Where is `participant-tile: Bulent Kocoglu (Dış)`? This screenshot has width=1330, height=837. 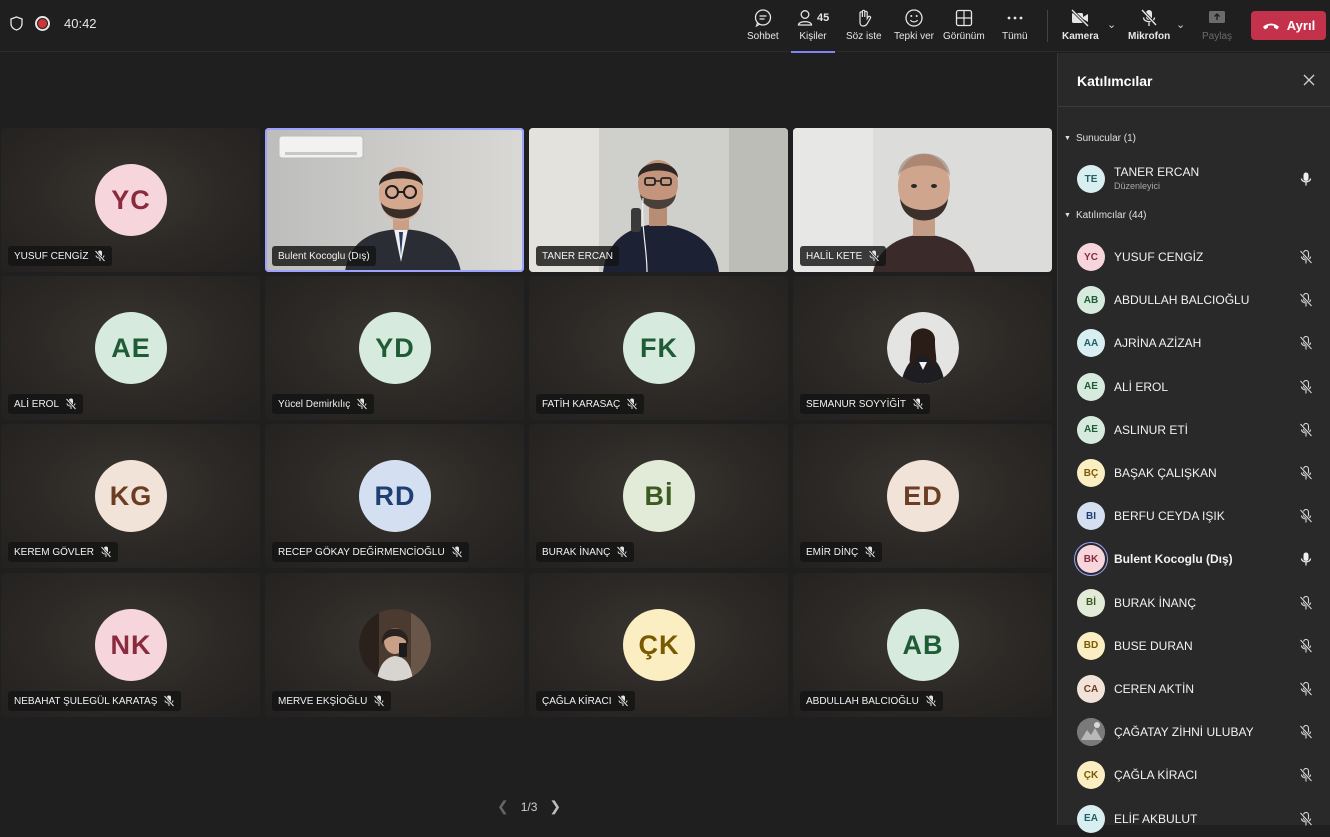
participant-tile: Bulent Kocoglu (Dış) is located at coordinates (394, 200).